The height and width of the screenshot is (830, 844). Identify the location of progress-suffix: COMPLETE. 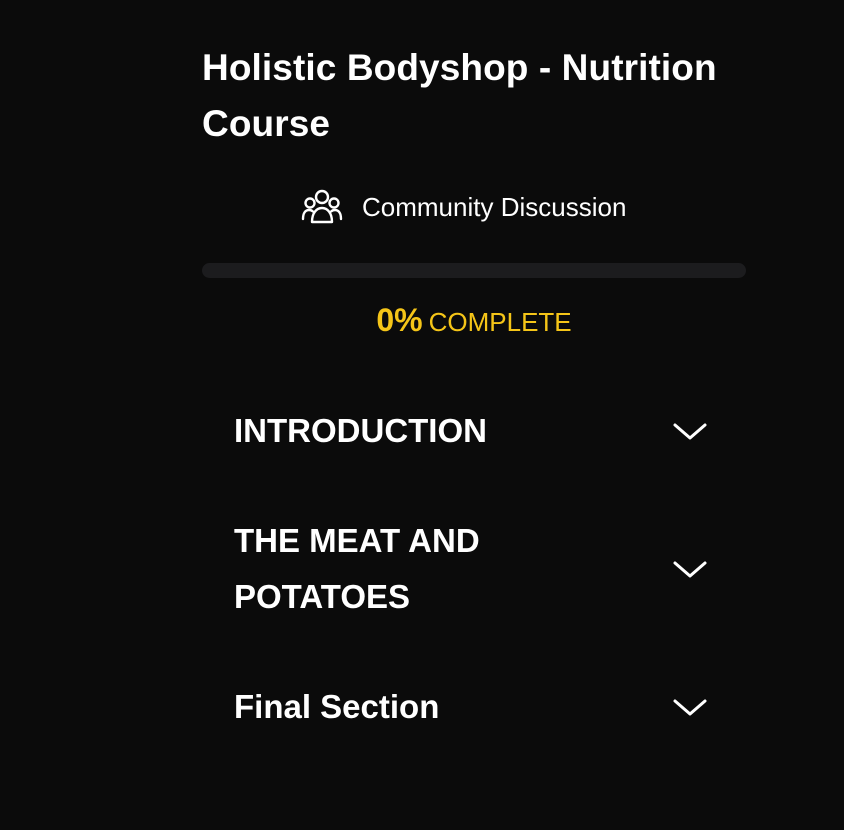
(500, 322).